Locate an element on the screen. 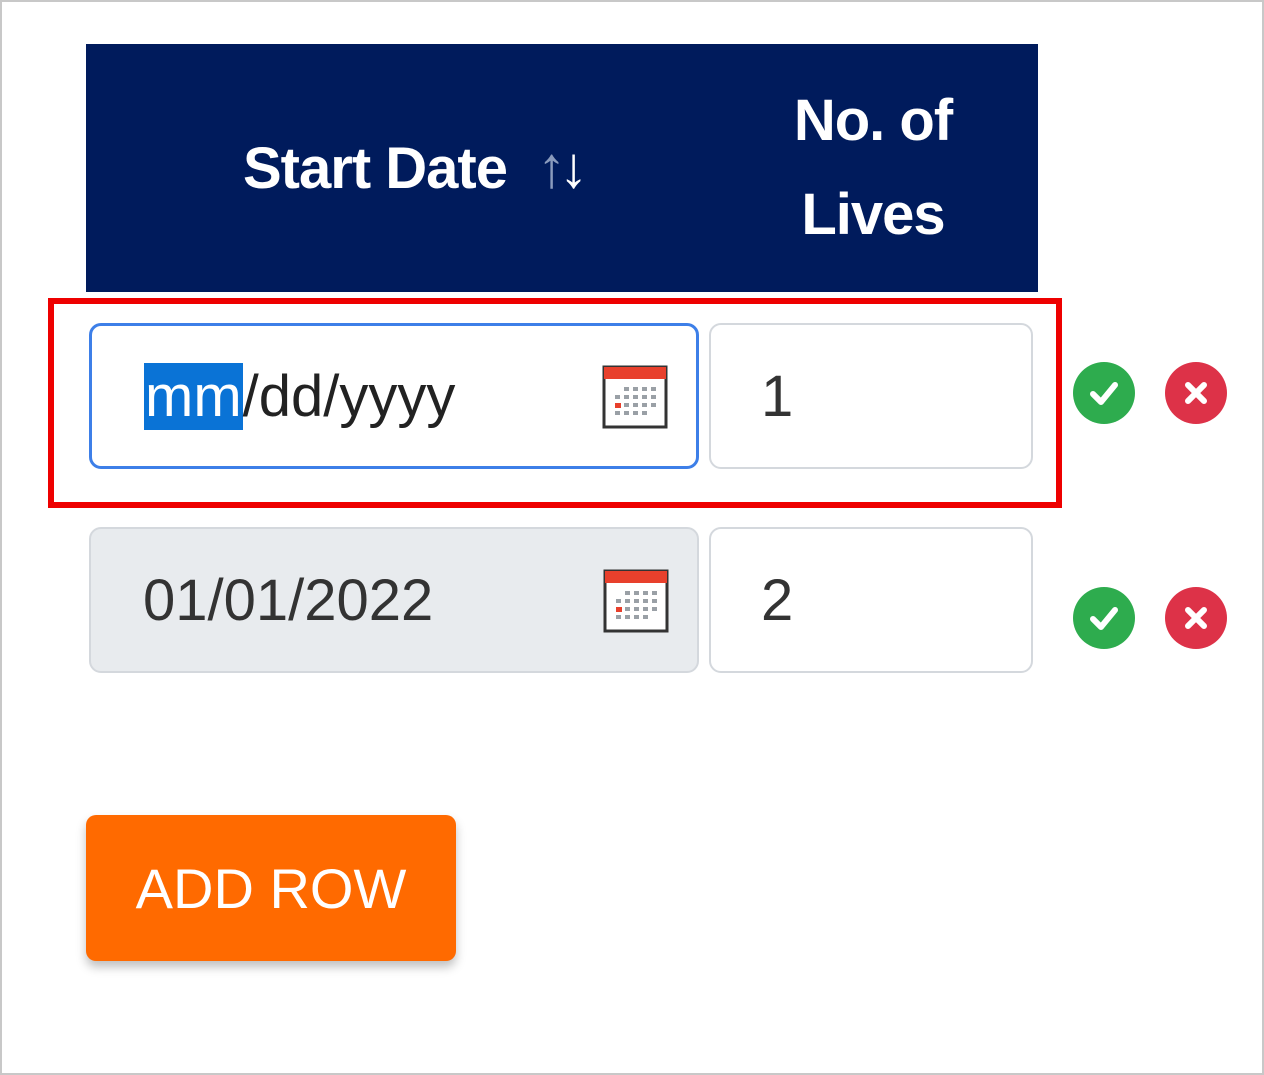  calendar-icon is located at coordinates (636, 601).